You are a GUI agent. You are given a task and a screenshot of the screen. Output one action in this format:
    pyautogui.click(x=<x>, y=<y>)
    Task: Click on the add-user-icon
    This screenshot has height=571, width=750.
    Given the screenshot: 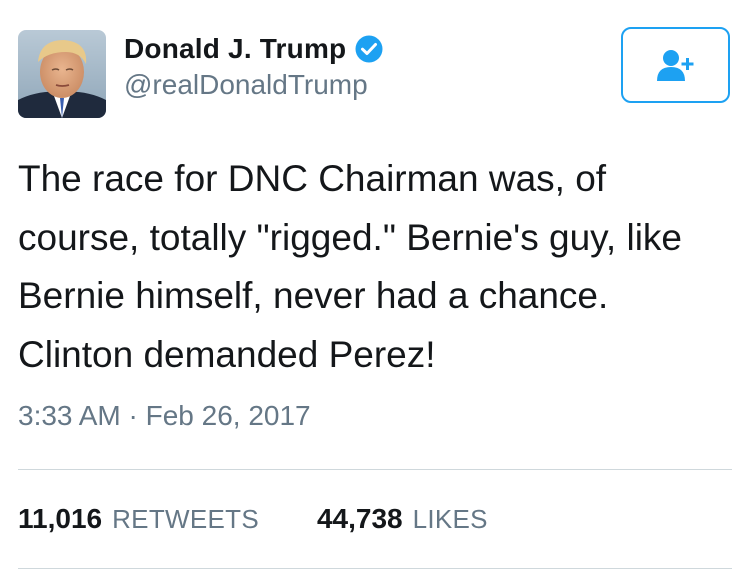 What is the action you would take?
    pyautogui.click(x=674, y=65)
    